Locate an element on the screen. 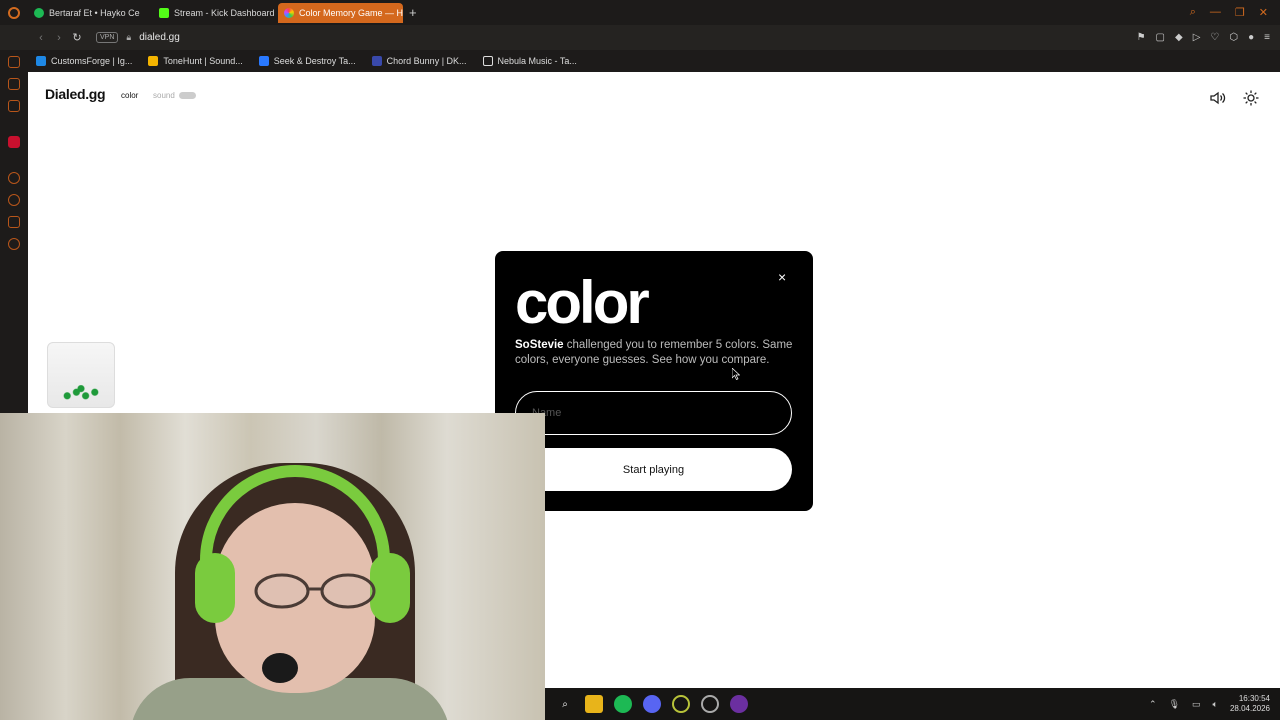  maximize-icon: ❐ is located at coordinates (1240, 12).